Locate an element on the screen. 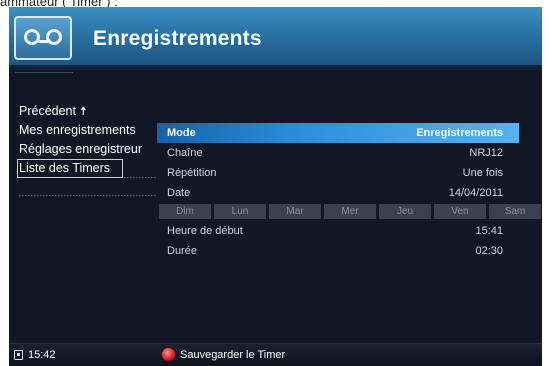 The width and height of the screenshot is (550, 366). red-button-icon is located at coordinates (168, 354).